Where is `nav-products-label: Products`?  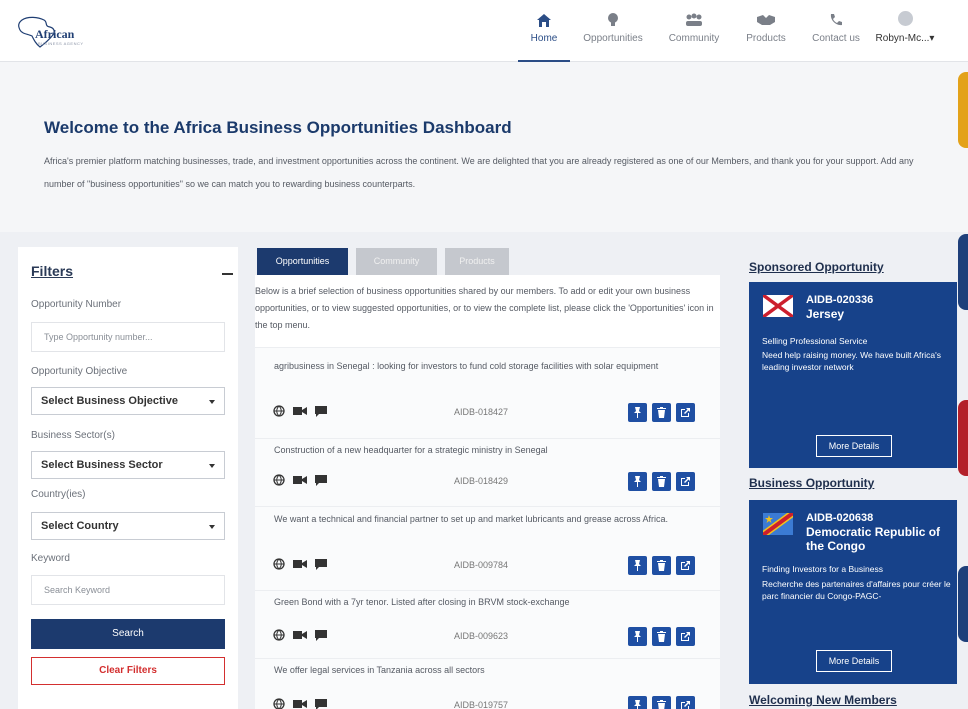
nav-products-label: Products is located at coordinates (766, 38).